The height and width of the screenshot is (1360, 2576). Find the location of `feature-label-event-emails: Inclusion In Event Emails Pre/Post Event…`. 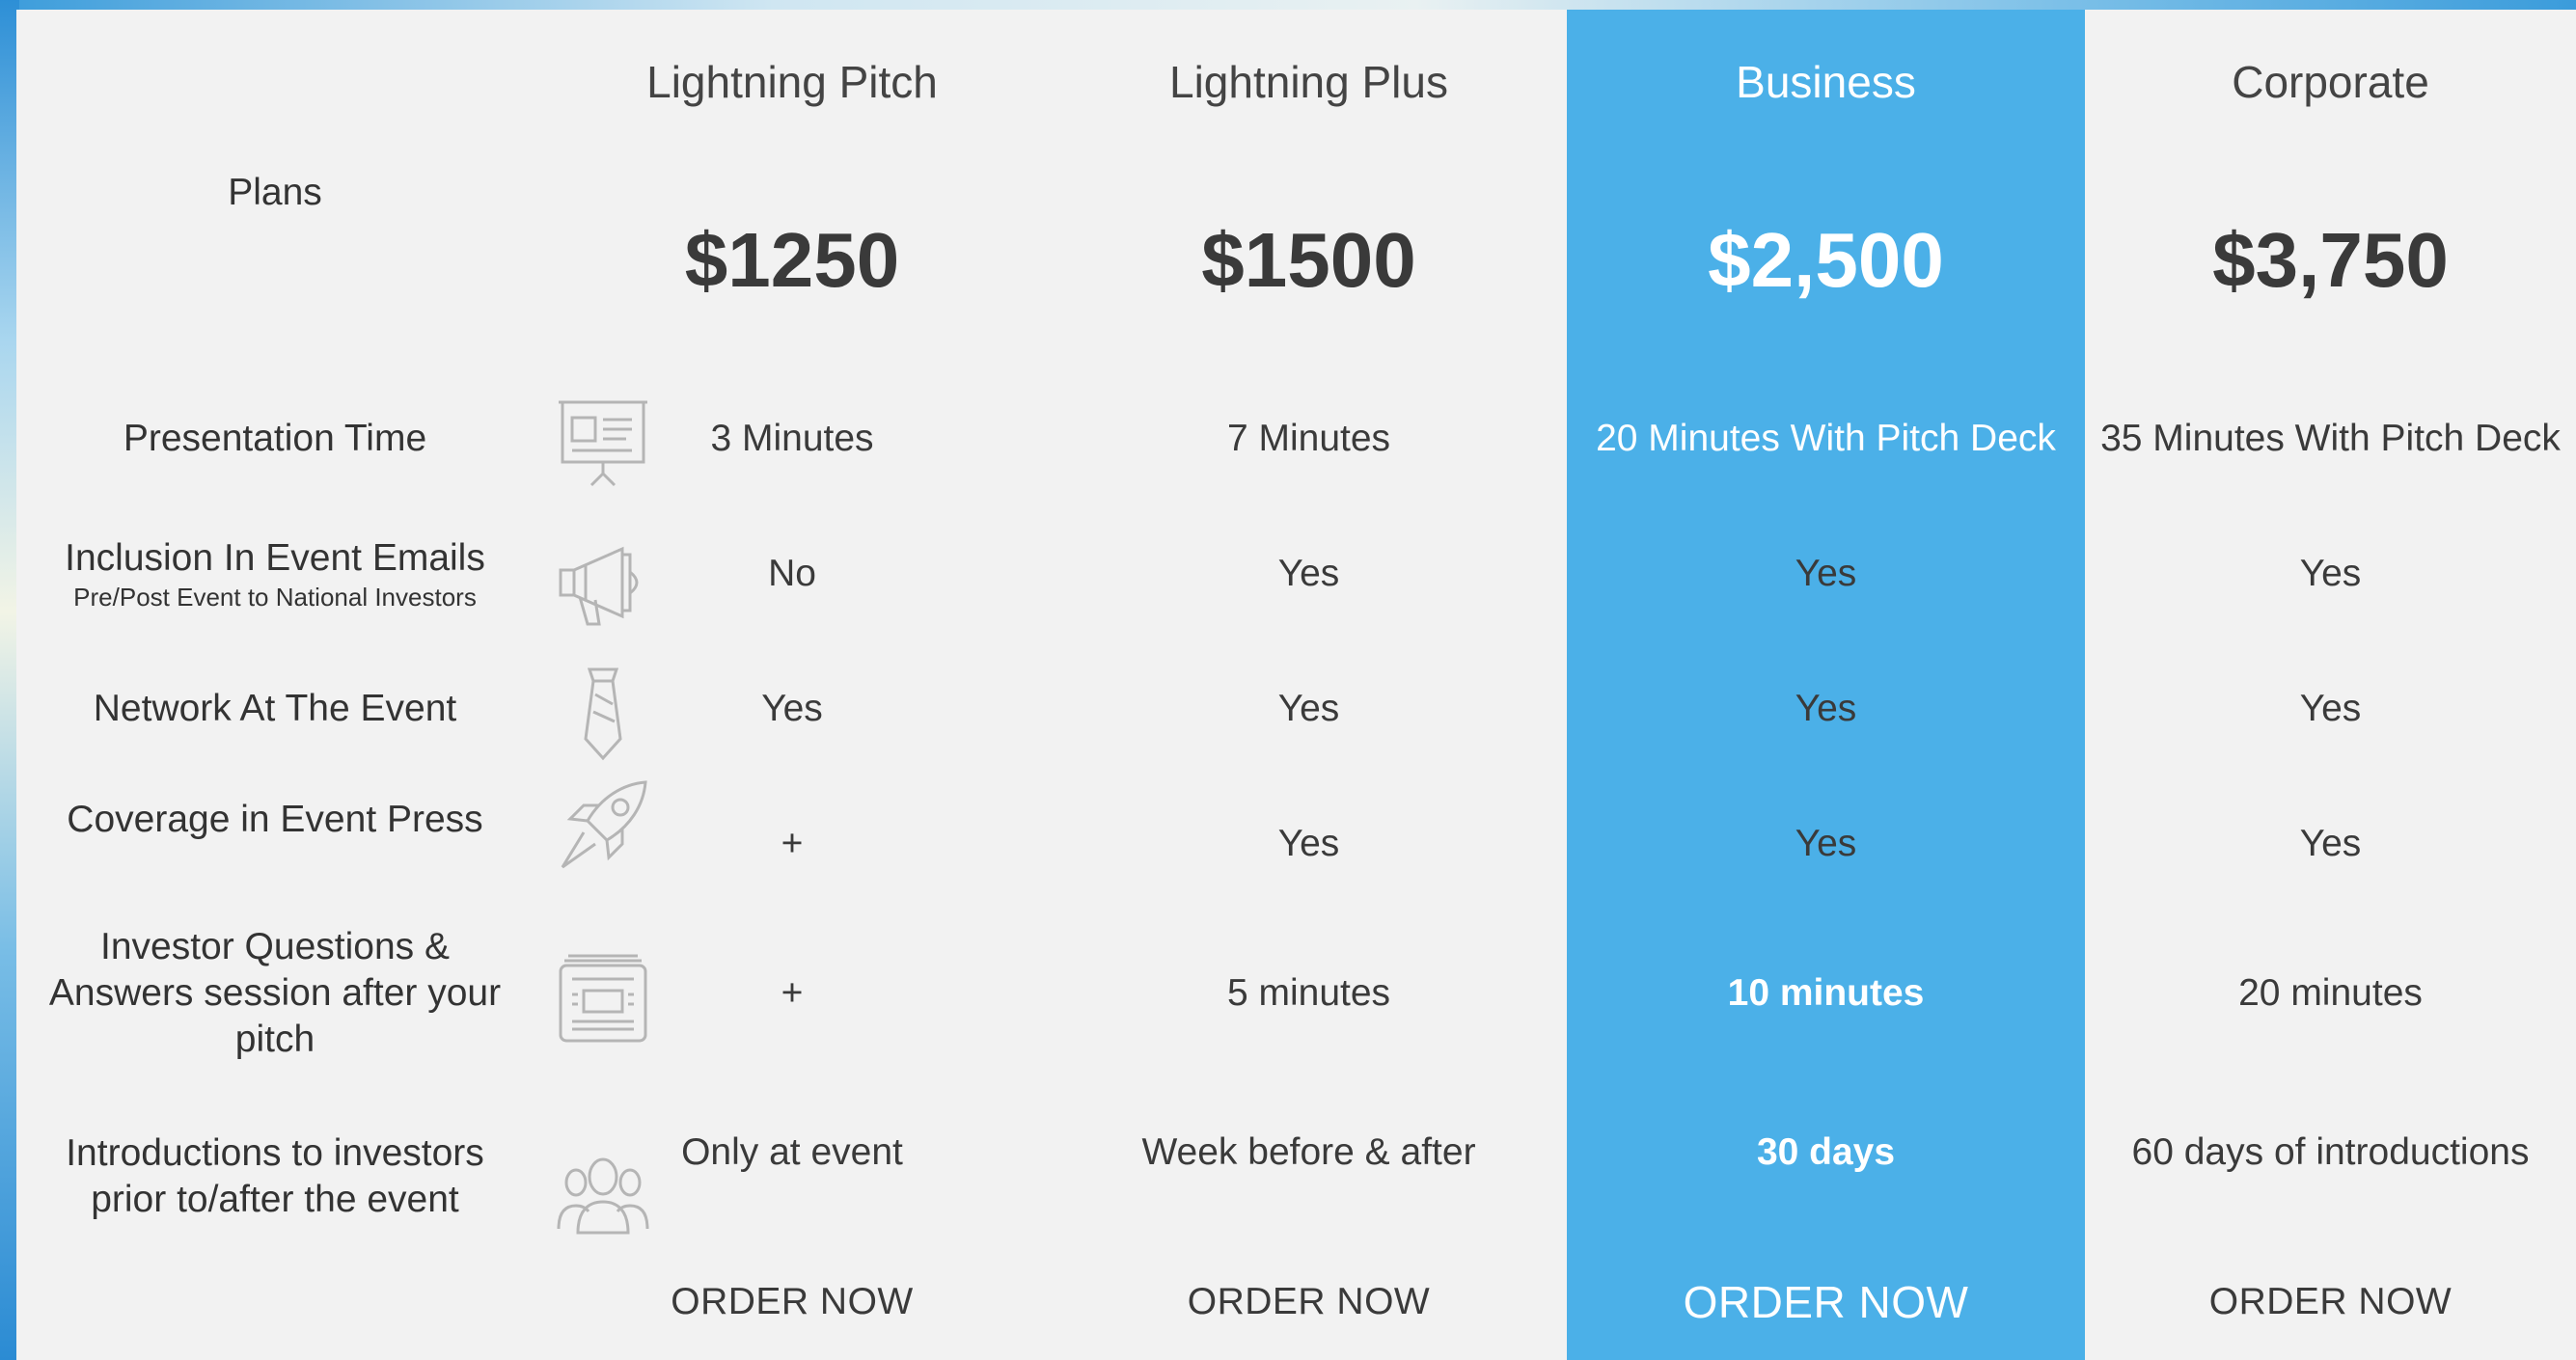

feature-label-event-emails: Inclusion In Event Emails Pre/Post Event… is located at coordinates (275, 574).